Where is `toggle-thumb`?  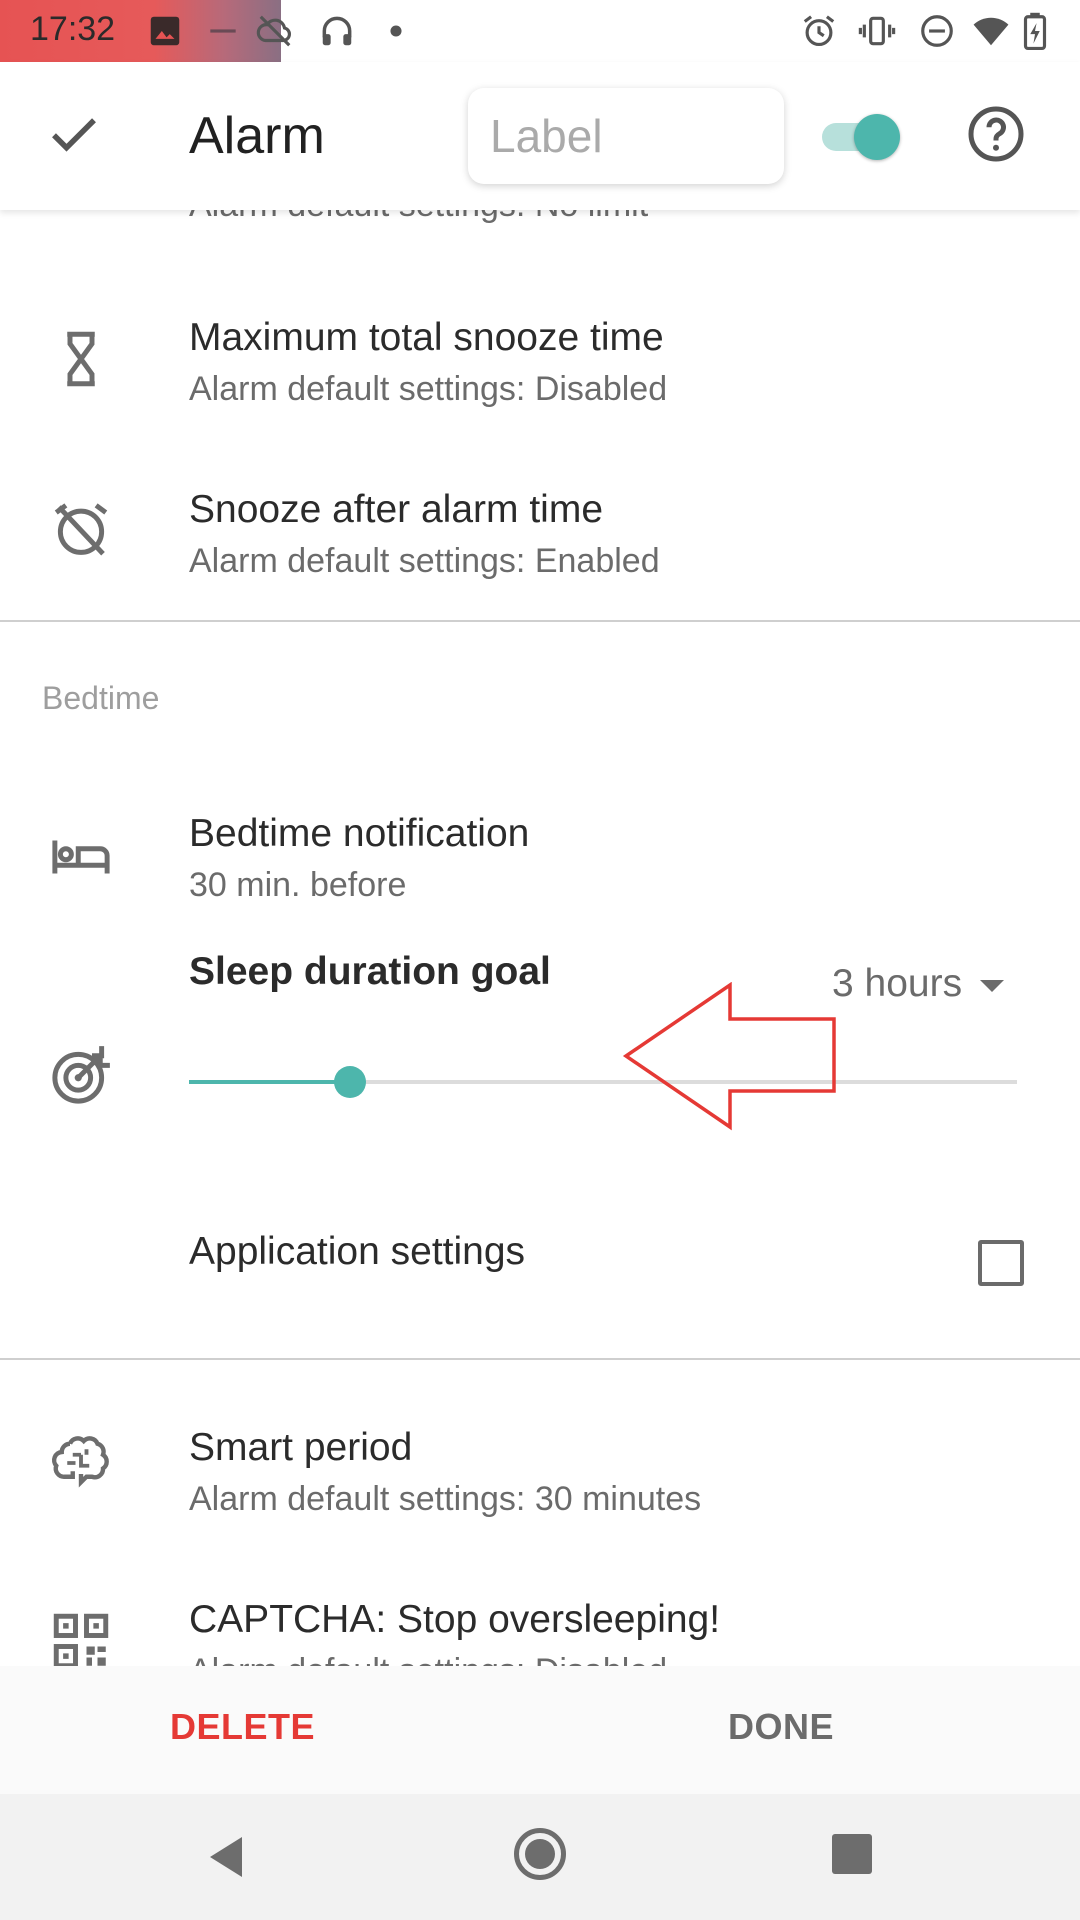
toggle-thumb is located at coordinates (877, 137).